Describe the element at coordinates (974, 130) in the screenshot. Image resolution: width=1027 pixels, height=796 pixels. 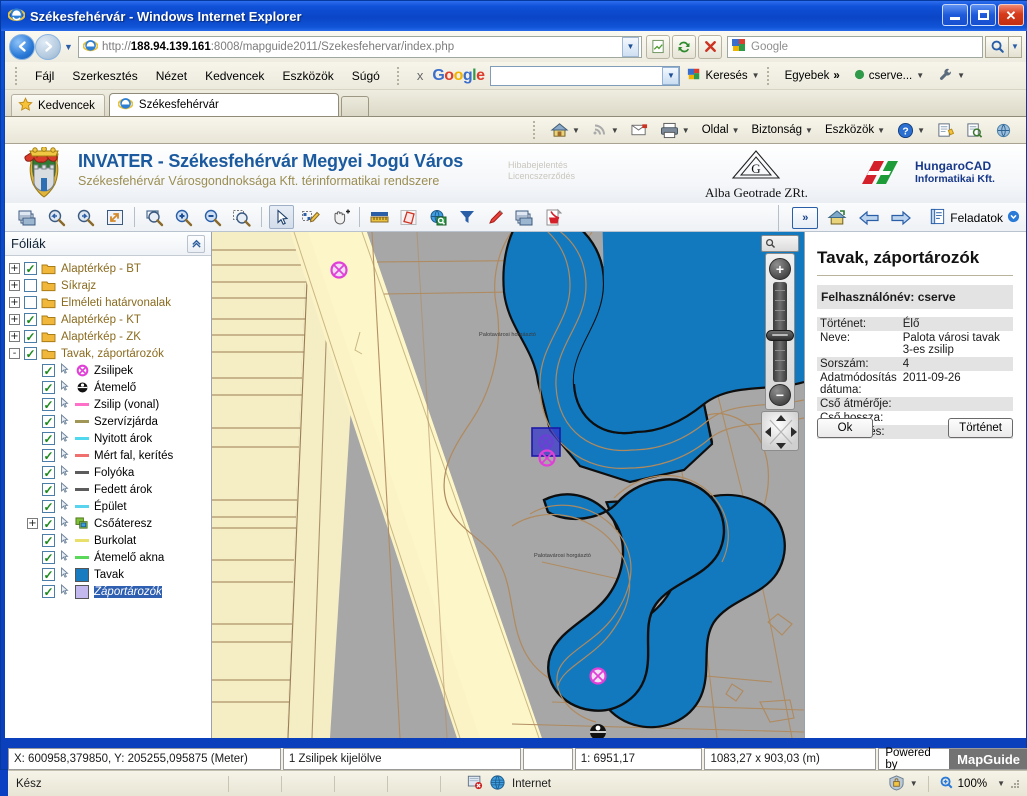
I see `find-button` at that location.